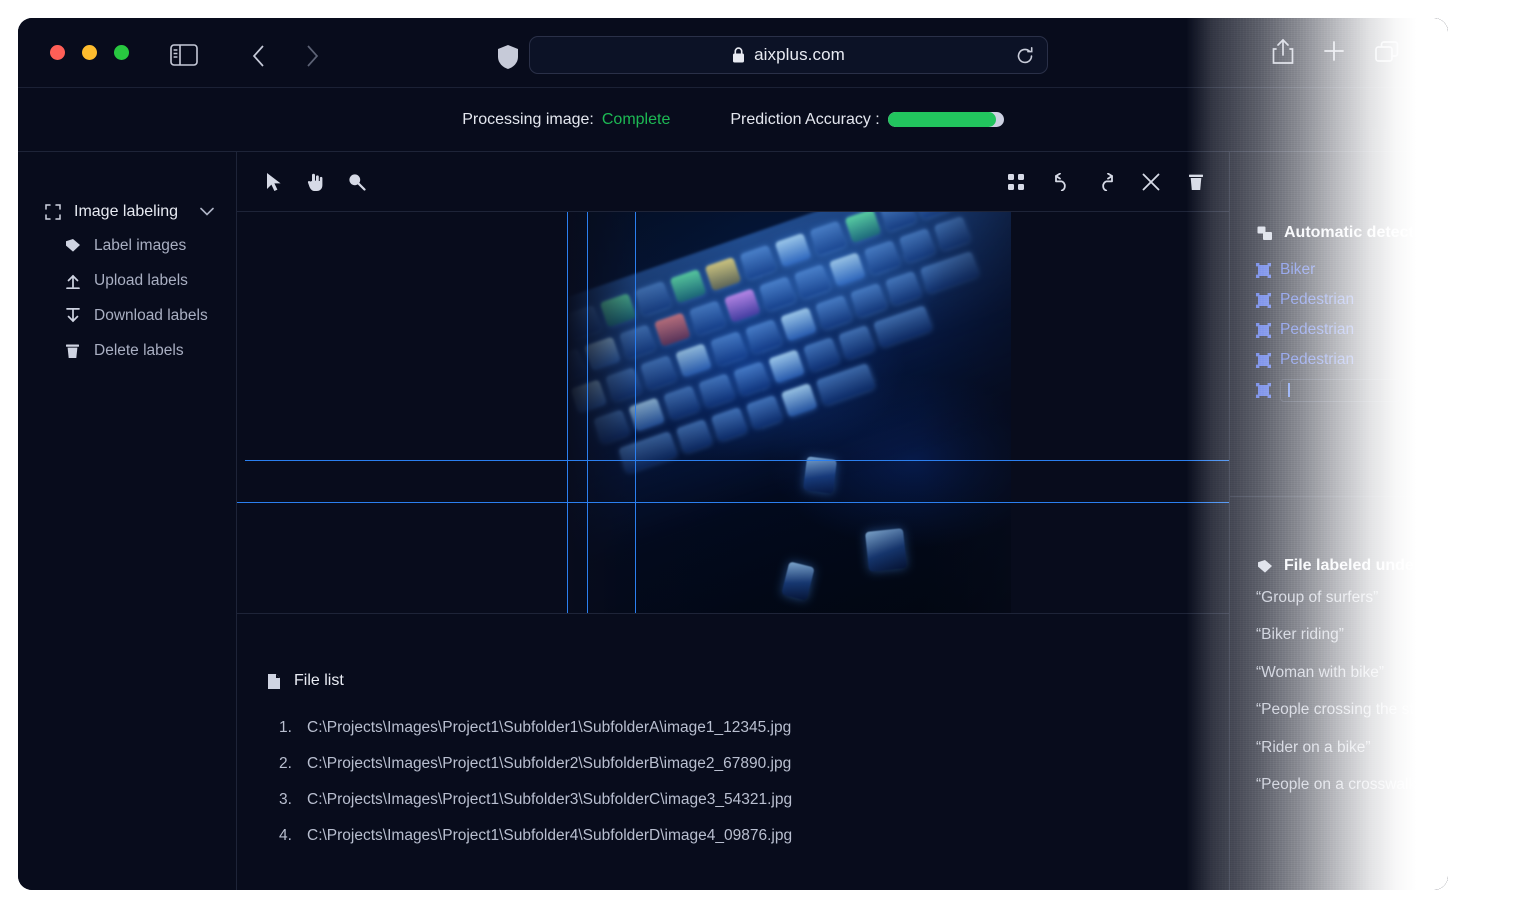 This screenshot has width=1530, height=912. I want to click on sidebar-item-delete-labels: Delete labels, so click(127, 350).